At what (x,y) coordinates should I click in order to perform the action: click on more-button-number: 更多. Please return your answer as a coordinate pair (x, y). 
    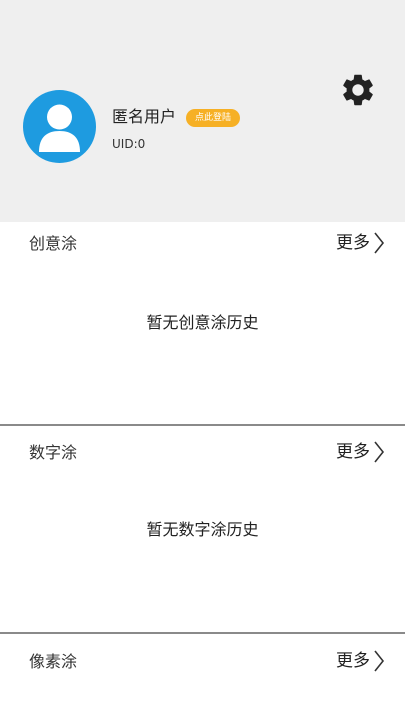
    Looking at the image, I should click on (360, 452).